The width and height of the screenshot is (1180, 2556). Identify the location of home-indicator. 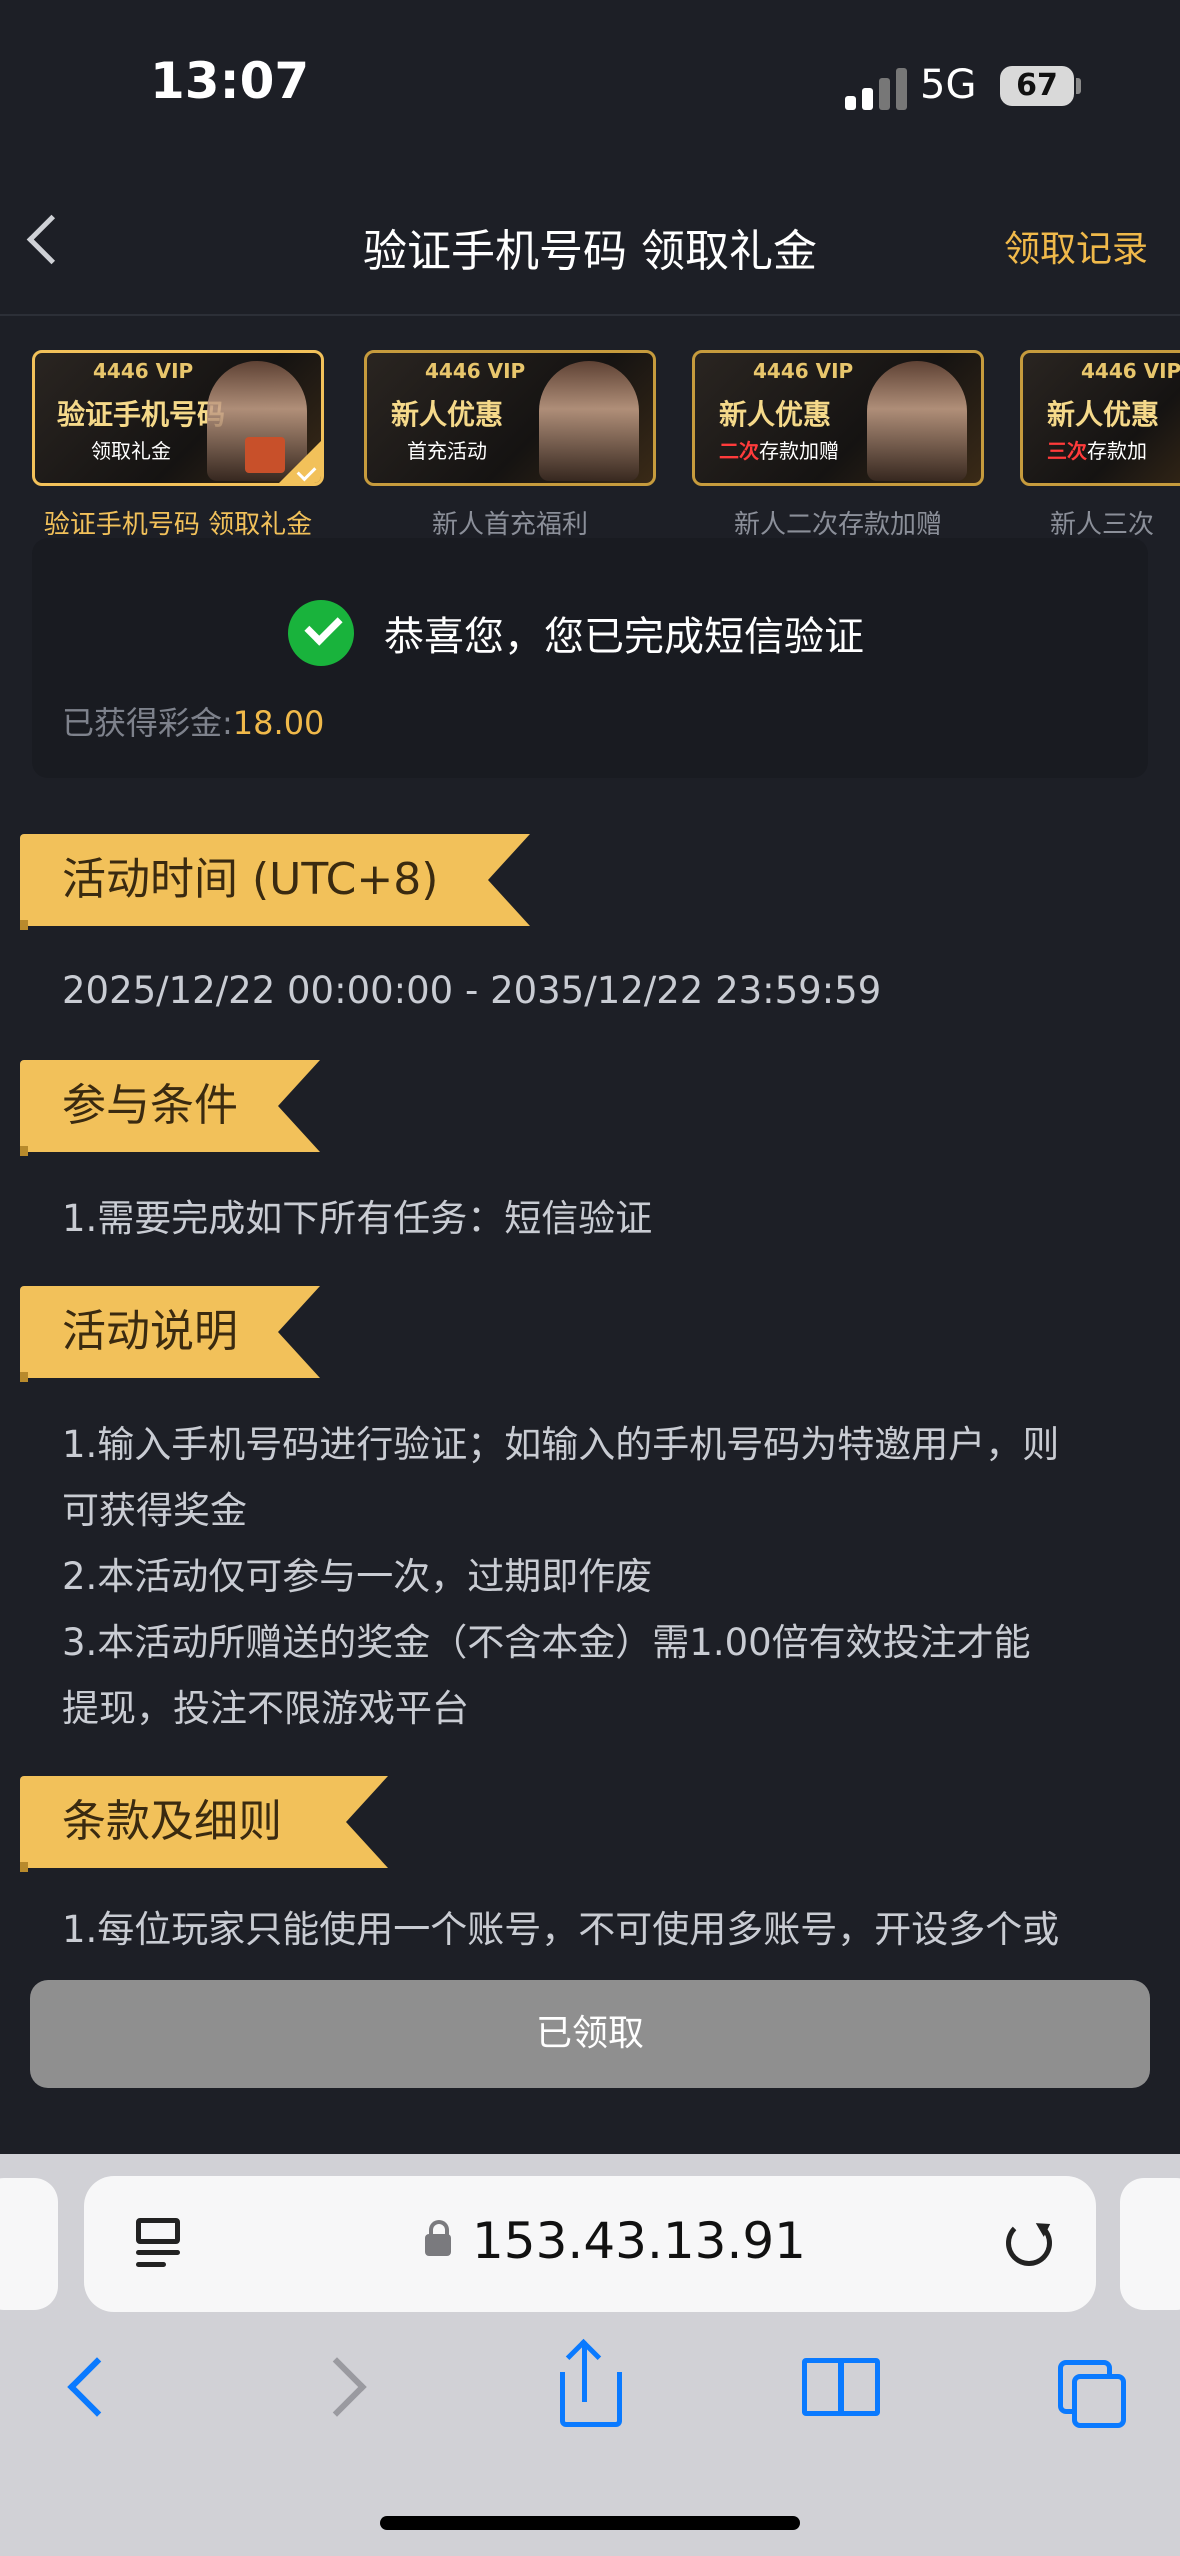
(590, 2523).